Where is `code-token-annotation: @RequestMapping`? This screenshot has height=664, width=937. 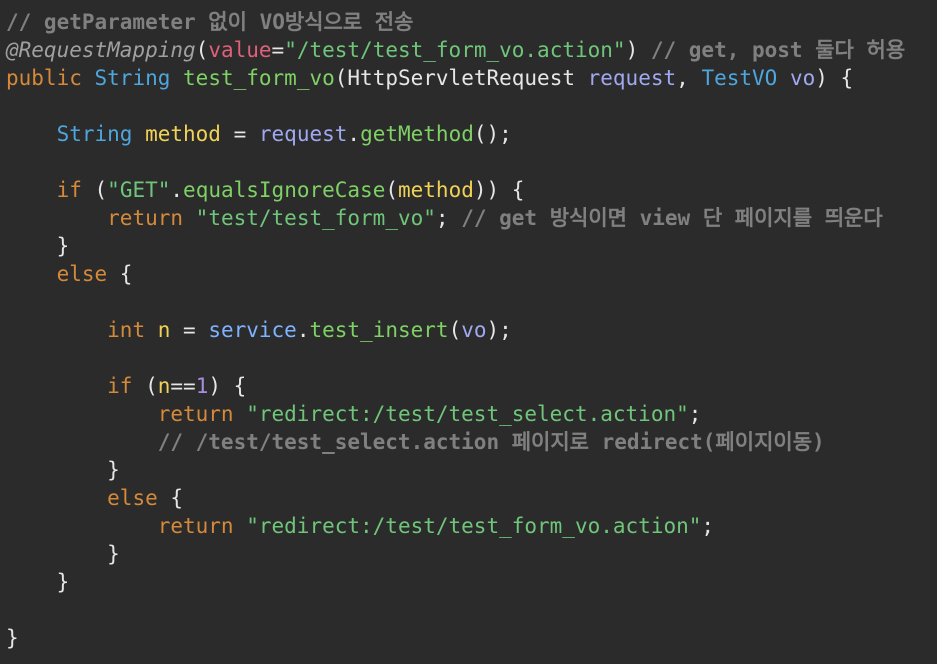
code-token-annotation: @RequestMapping is located at coordinates (101, 50).